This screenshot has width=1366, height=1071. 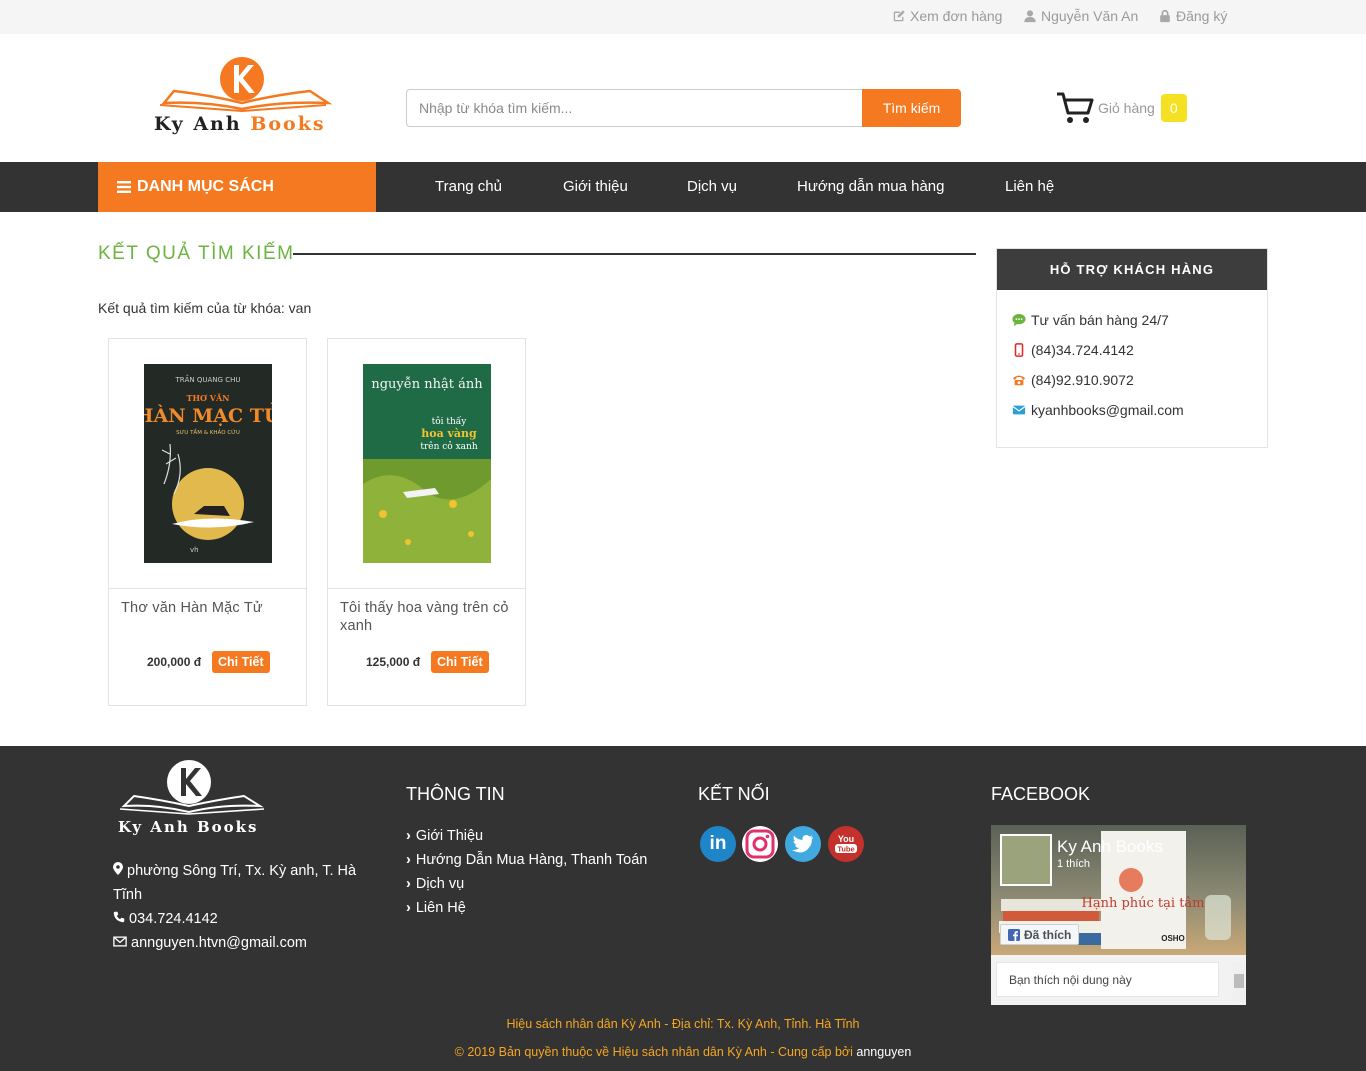 I want to click on support-item-phone: (84)92.910.9072, so click(x=1073, y=380).